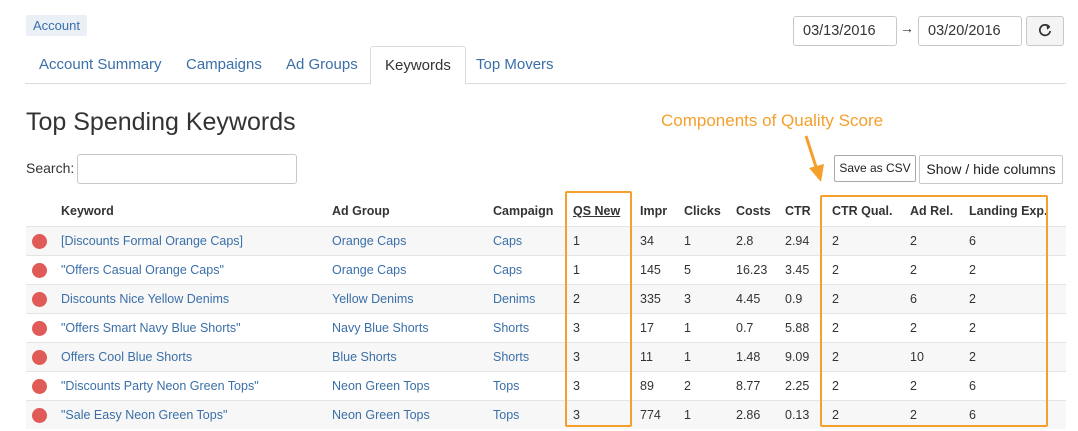 The width and height of the screenshot is (1078, 431). What do you see at coordinates (748, 415) in the screenshot?
I see `costs-value: 2.86` at bounding box center [748, 415].